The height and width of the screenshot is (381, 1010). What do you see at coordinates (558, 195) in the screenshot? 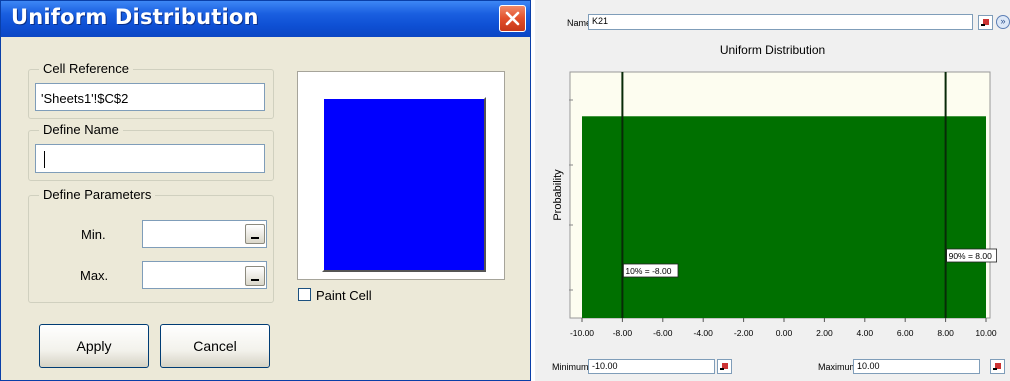
I see `y-axis-label: Probability` at bounding box center [558, 195].